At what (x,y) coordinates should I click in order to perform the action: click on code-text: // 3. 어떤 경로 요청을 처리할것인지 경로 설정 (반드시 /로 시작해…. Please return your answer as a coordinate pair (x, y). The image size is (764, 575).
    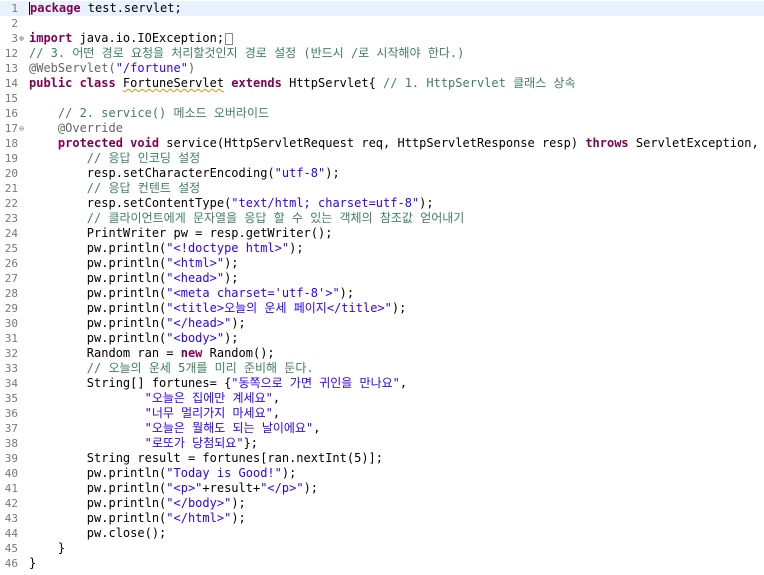
    Looking at the image, I should click on (246, 53).